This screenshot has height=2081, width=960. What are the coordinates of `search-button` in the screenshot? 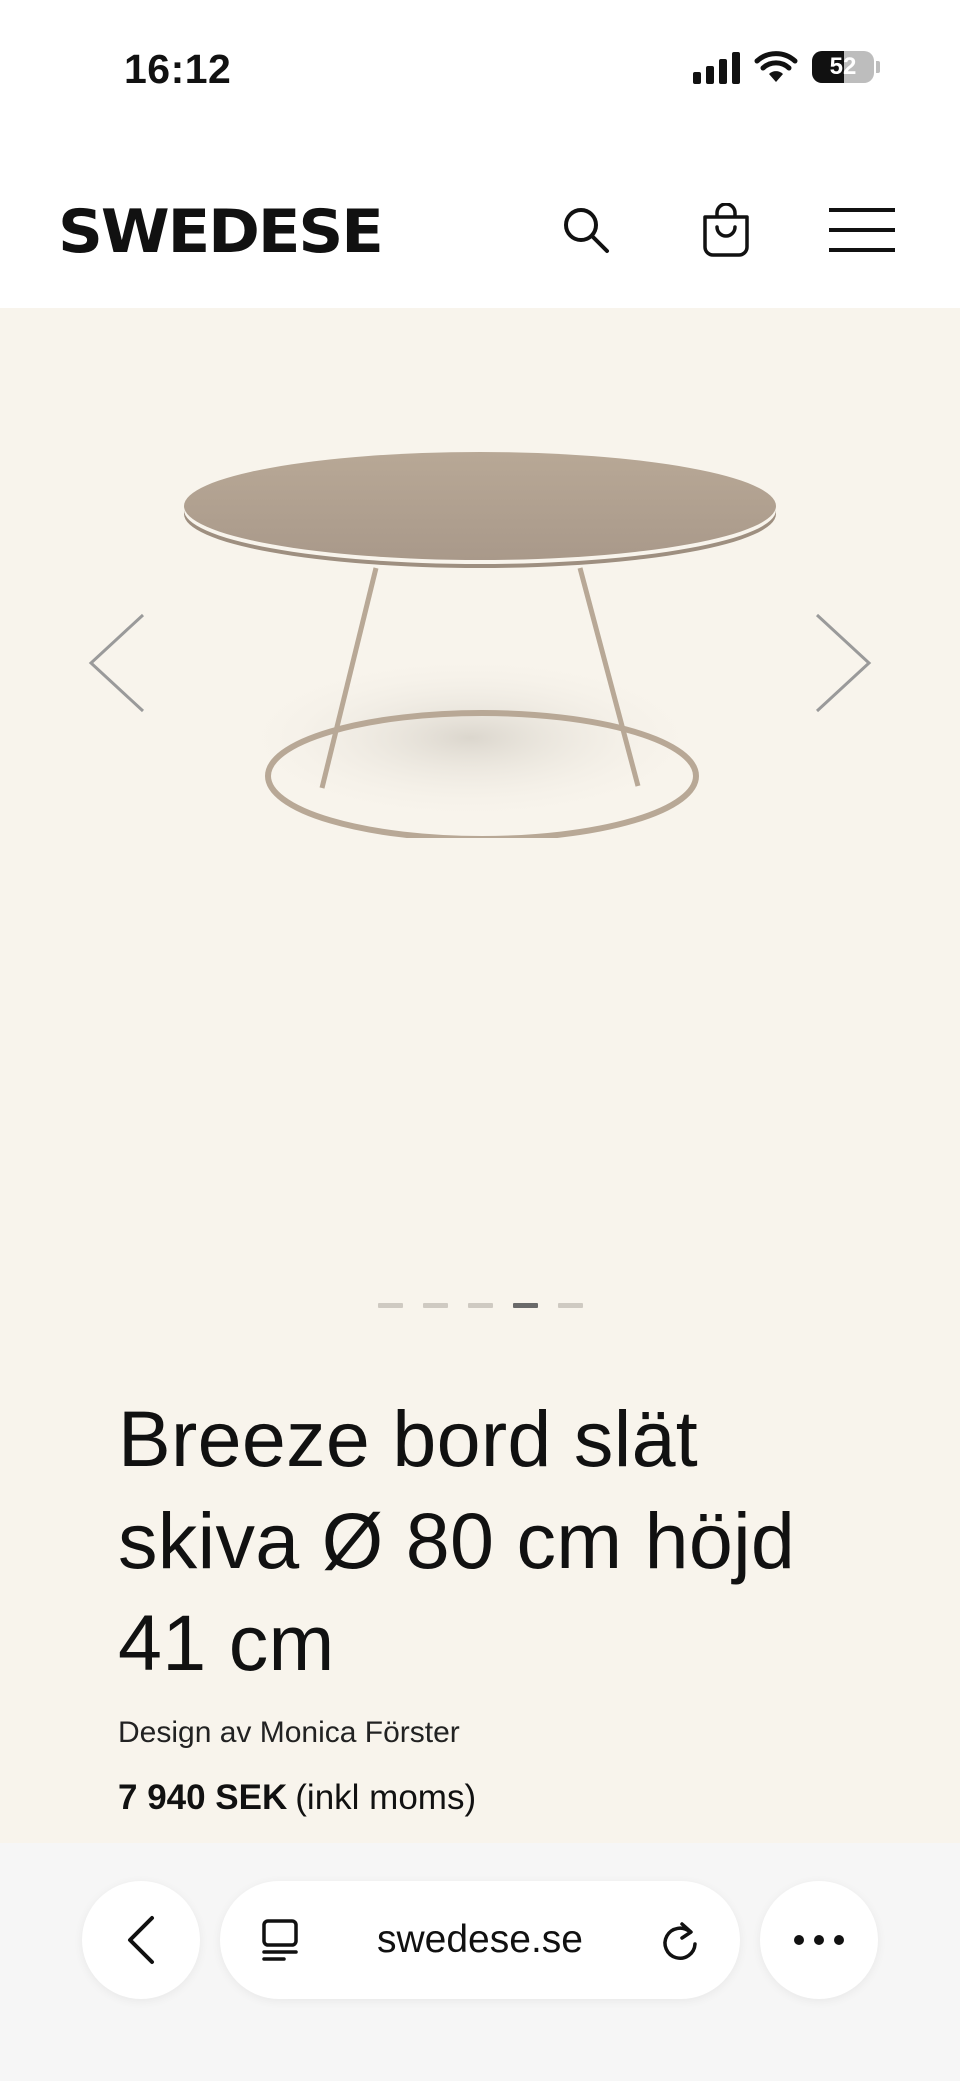 It's located at (586, 230).